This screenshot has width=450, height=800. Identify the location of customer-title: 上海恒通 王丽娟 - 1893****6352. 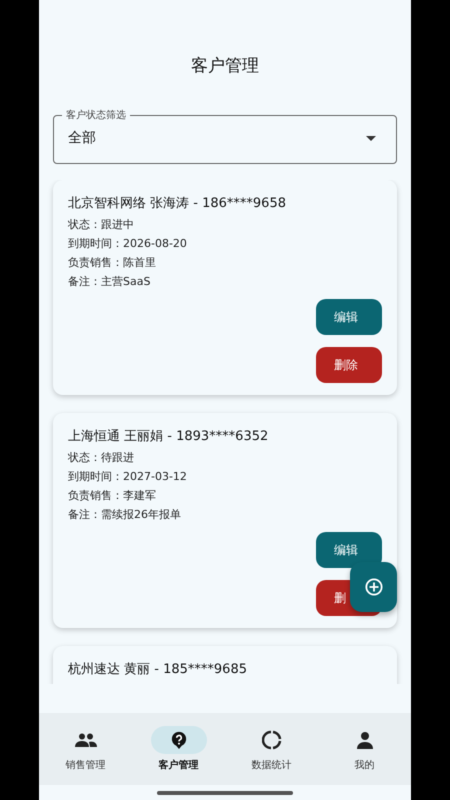
(169, 436).